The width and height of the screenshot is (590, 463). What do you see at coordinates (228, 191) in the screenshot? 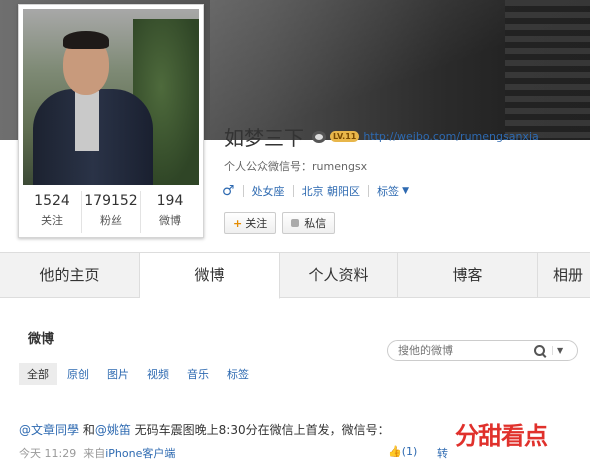
I see `male-icon: ♂` at bounding box center [228, 191].